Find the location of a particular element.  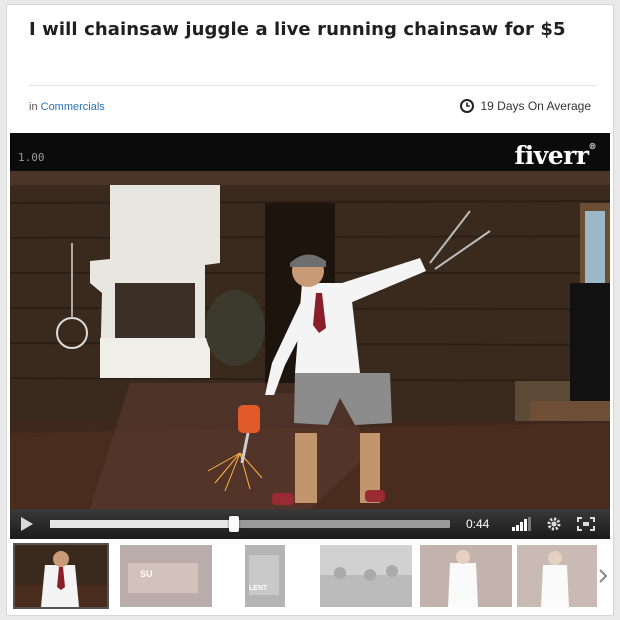

fullscreen-button is located at coordinates (586, 524).